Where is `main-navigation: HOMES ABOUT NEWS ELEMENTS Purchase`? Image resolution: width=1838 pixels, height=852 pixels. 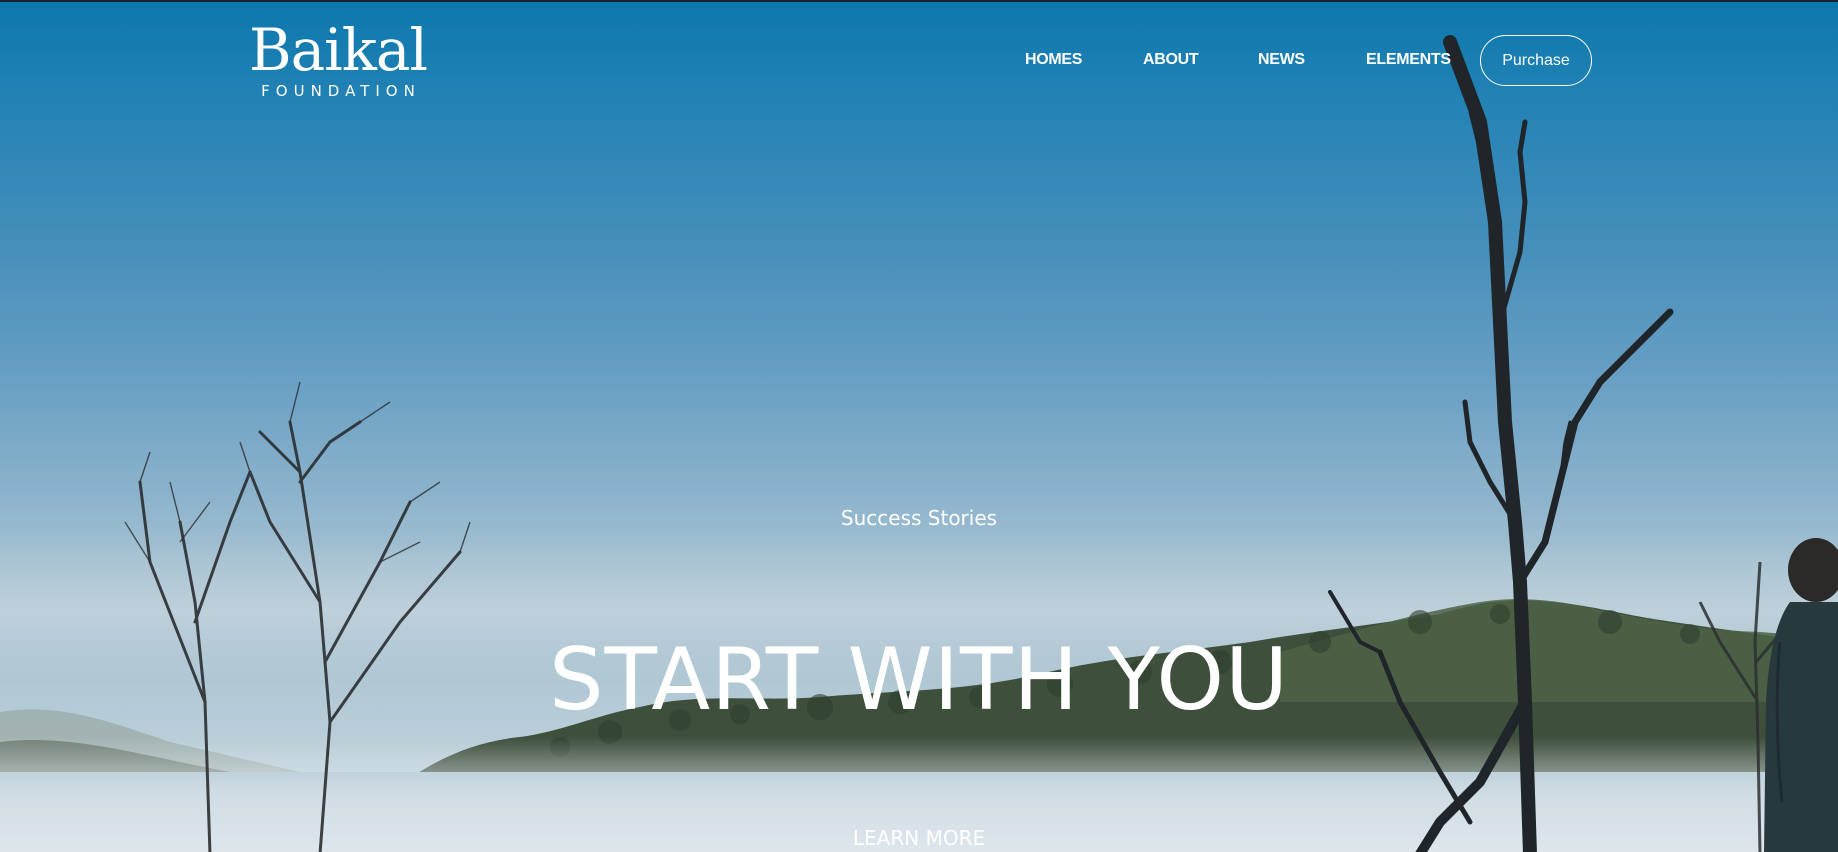
main-navigation: HOMES ABOUT NEWS ELEMENTS Purchase is located at coordinates (919, 61).